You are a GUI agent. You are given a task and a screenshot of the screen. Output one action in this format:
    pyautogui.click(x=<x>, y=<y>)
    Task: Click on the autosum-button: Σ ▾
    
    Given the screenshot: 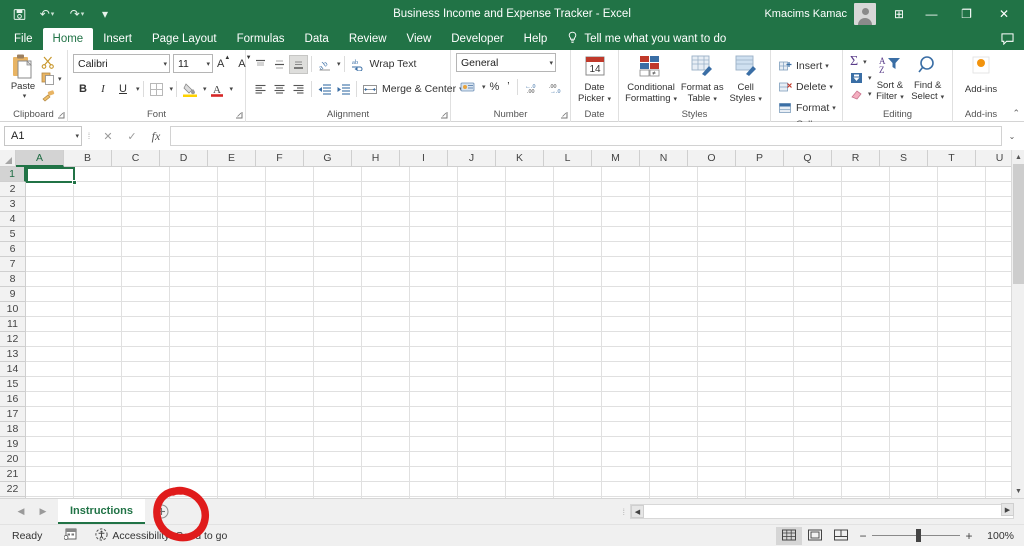 What is the action you would take?
    pyautogui.click(x=860, y=62)
    